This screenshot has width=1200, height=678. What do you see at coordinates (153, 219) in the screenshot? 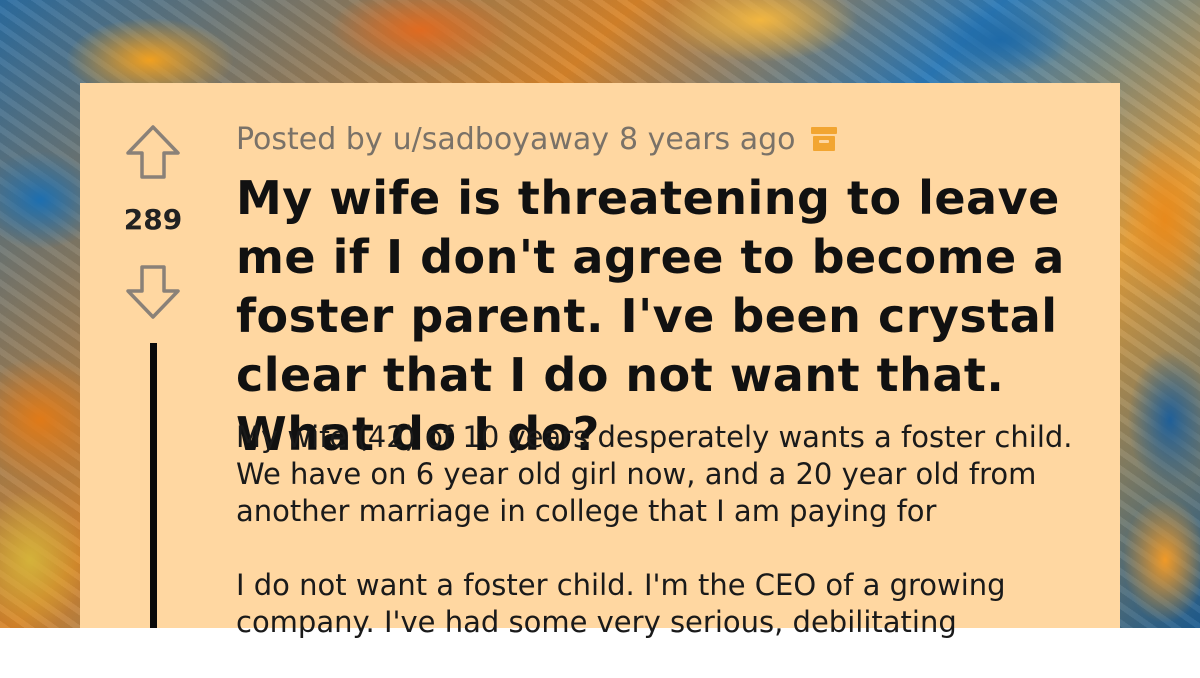
I see `vote-score: 289` at bounding box center [153, 219].